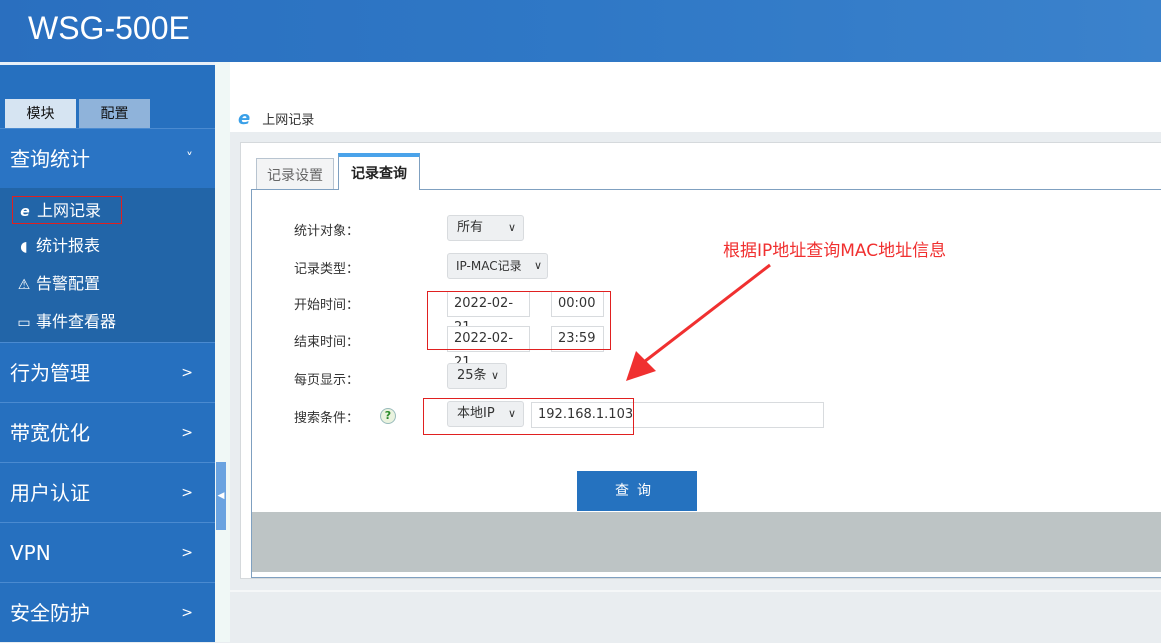 This screenshot has width=1161, height=643. I want to click on type-label: 记录类型：, so click(327, 269).